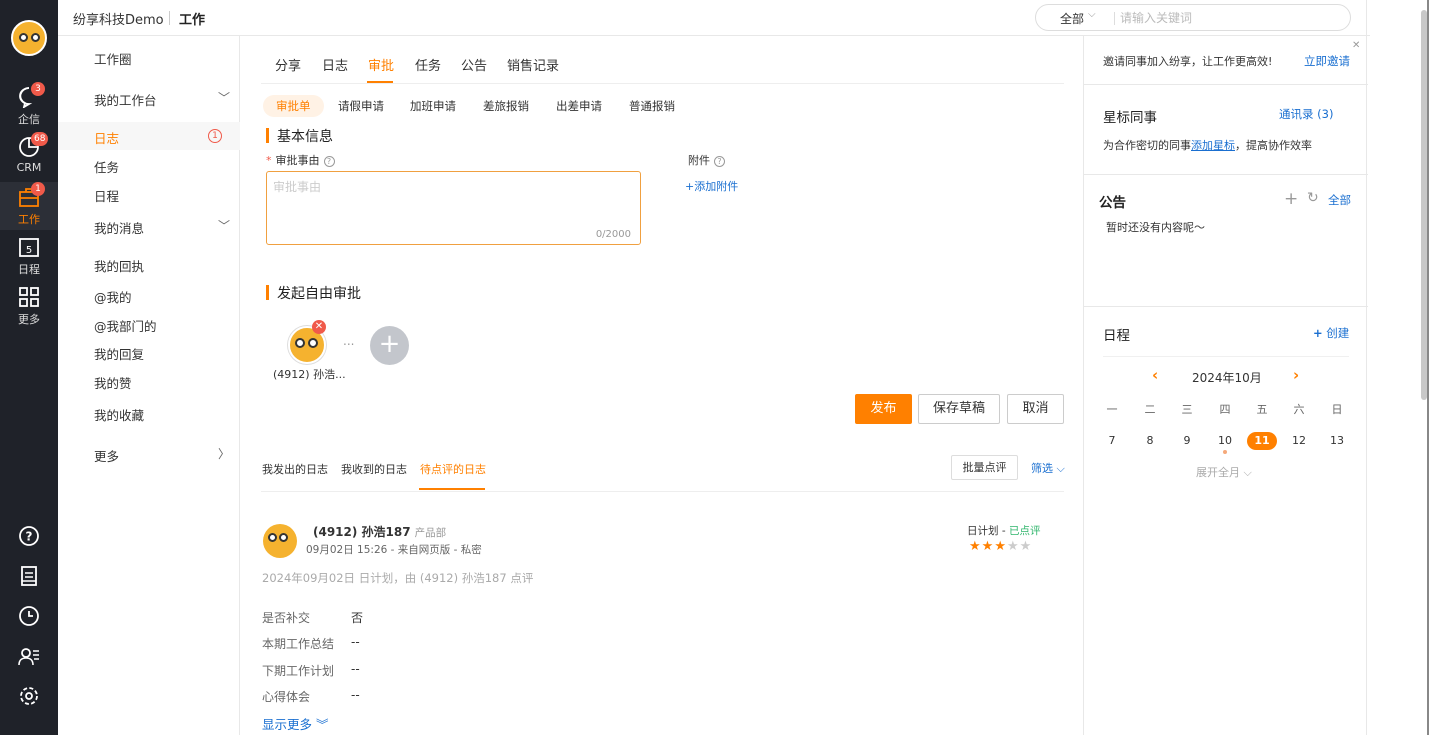  I want to click on calendar-icon: 5, so click(29, 247).